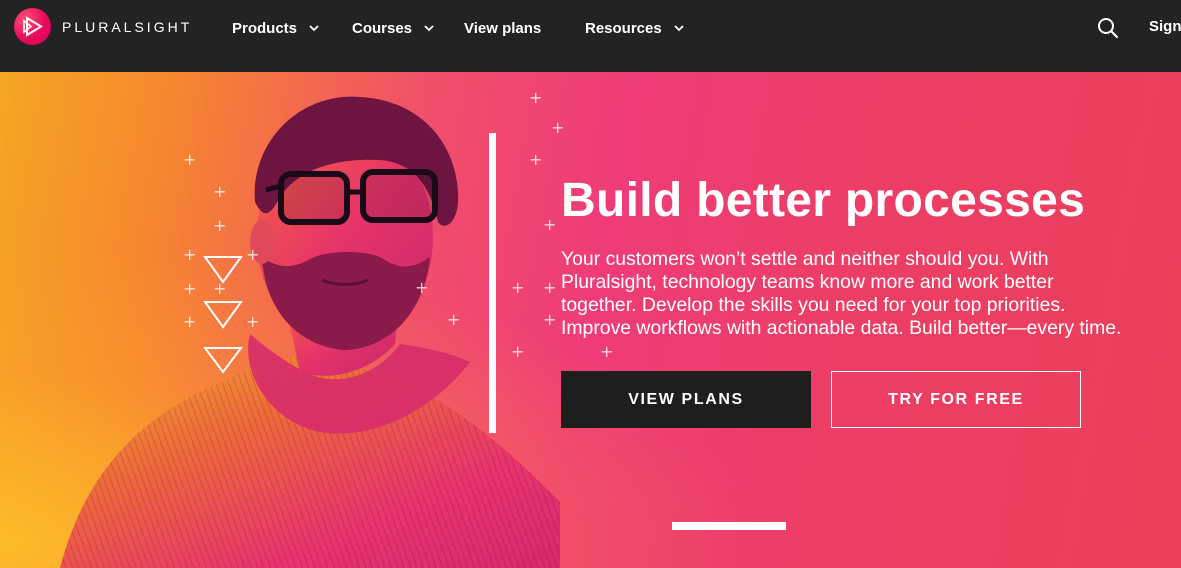  What do you see at coordinates (729, 526) in the screenshot?
I see `decorative-horizontal-line` at bounding box center [729, 526].